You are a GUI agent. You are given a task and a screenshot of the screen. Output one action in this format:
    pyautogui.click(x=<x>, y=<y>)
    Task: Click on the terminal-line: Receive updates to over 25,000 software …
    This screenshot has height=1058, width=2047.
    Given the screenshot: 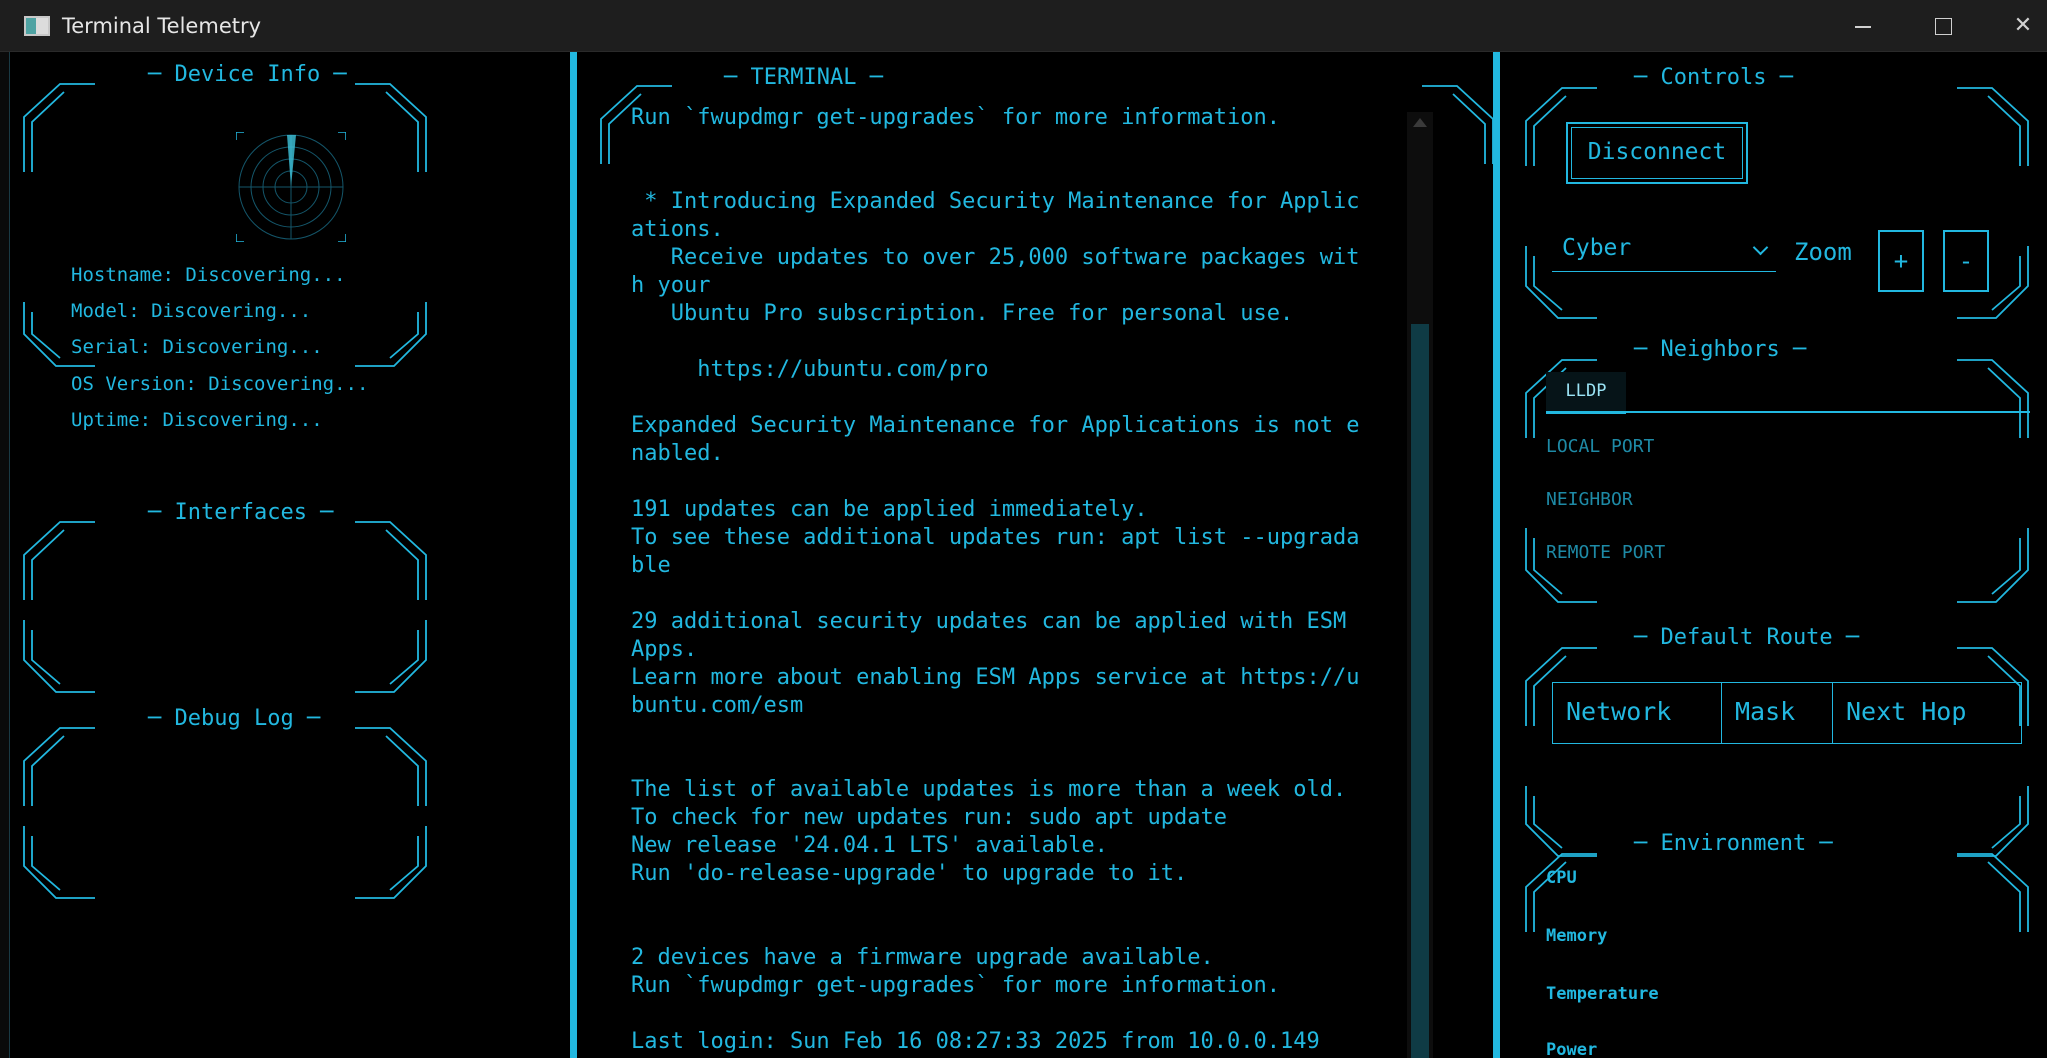 What is the action you would take?
    pyautogui.click(x=995, y=257)
    